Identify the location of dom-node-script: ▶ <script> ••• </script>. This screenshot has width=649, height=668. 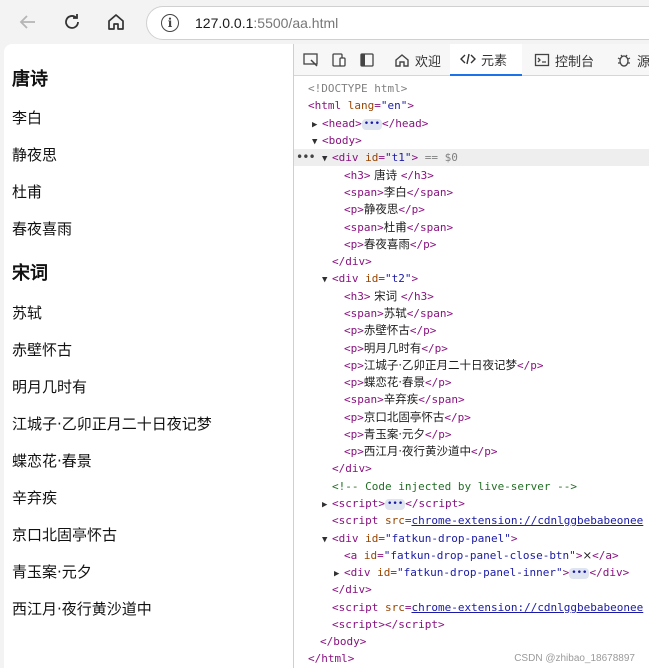
(393, 503).